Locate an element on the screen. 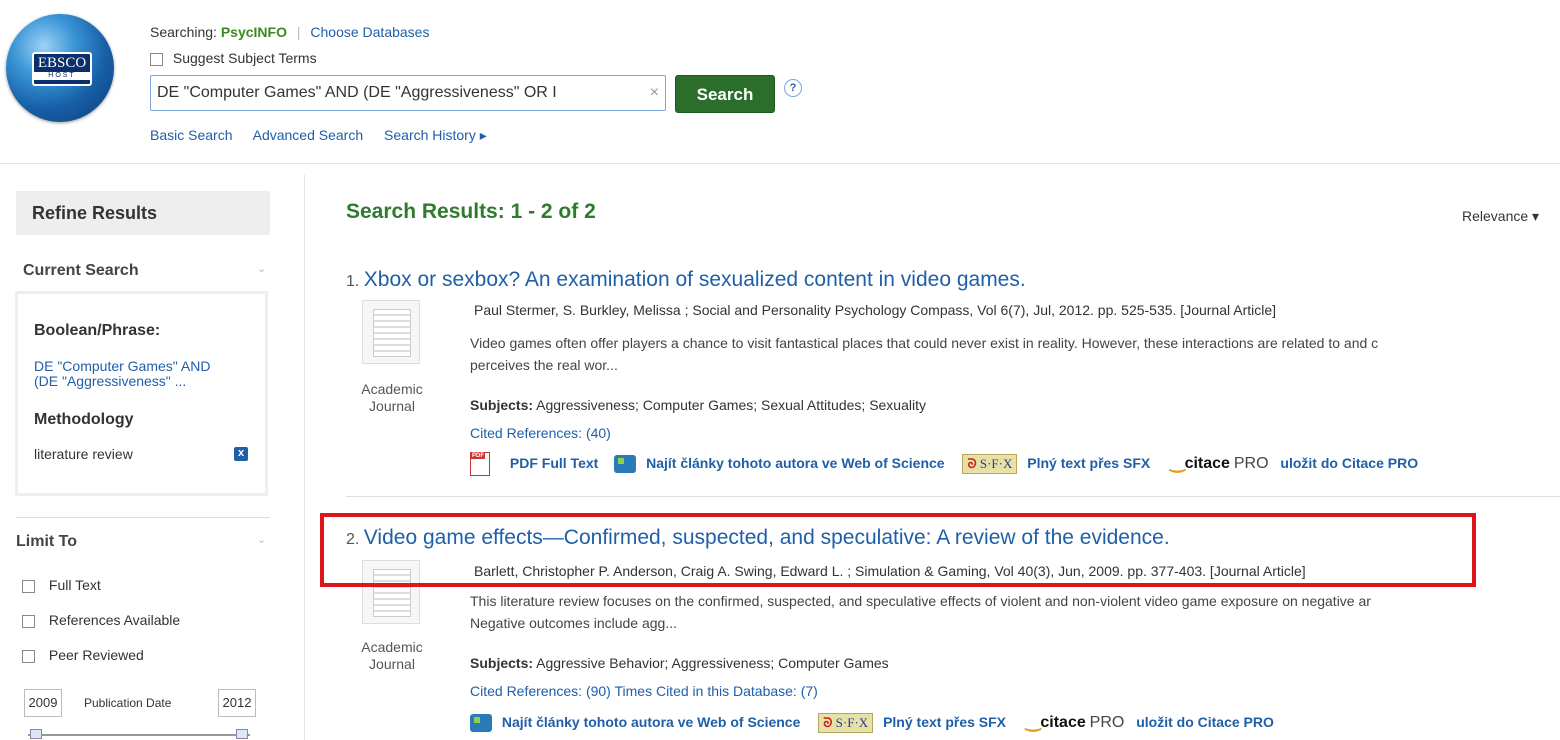 This screenshot has height=740, width=1560. limit-full-text: Full Text is located at coordinates (61, 585).